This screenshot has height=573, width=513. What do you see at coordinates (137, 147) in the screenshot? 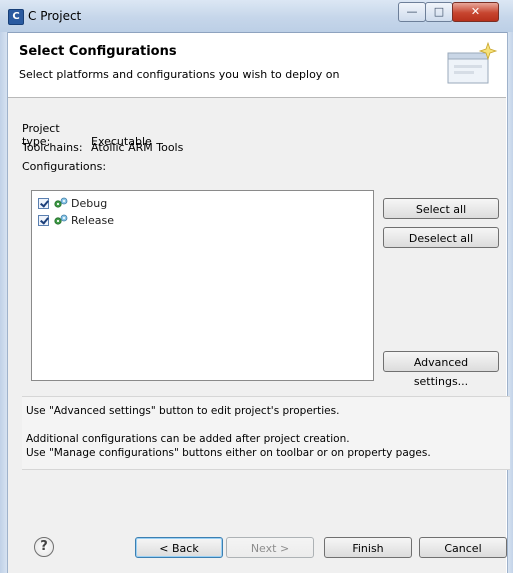
I see `toolchains-value: Atollic ARM Tools` at bounding box center [137, 147].